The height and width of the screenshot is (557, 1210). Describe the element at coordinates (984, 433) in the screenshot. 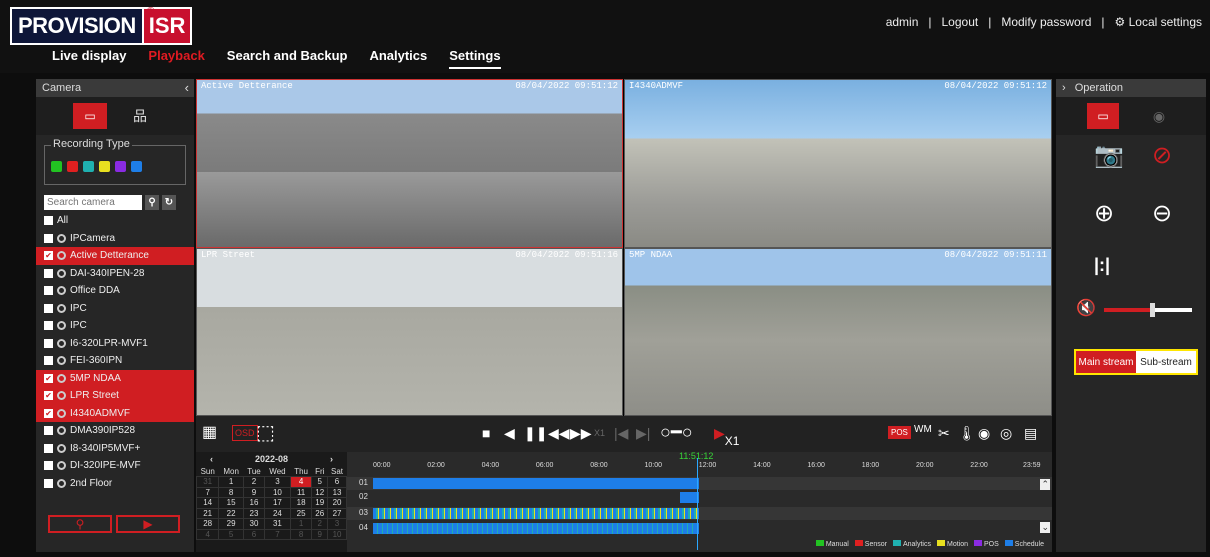

I see `record-icon: ◉` at that location.